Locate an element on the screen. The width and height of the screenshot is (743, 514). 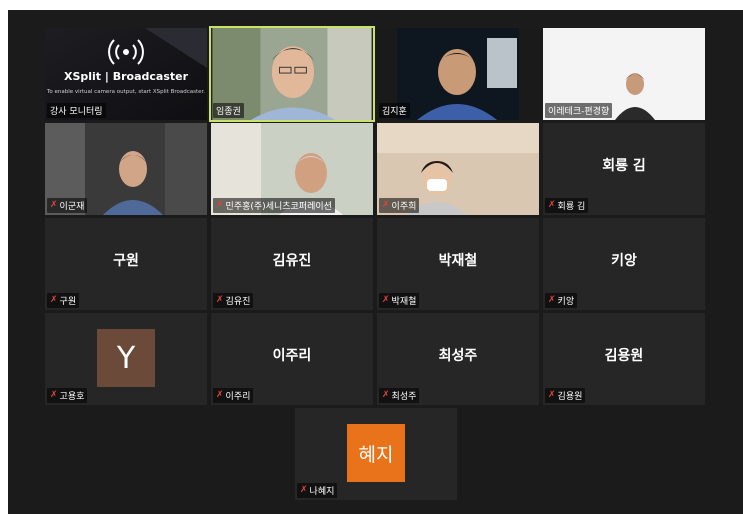
participant-name-label: ✗ 키앙 is located at coordinates (561, 300).